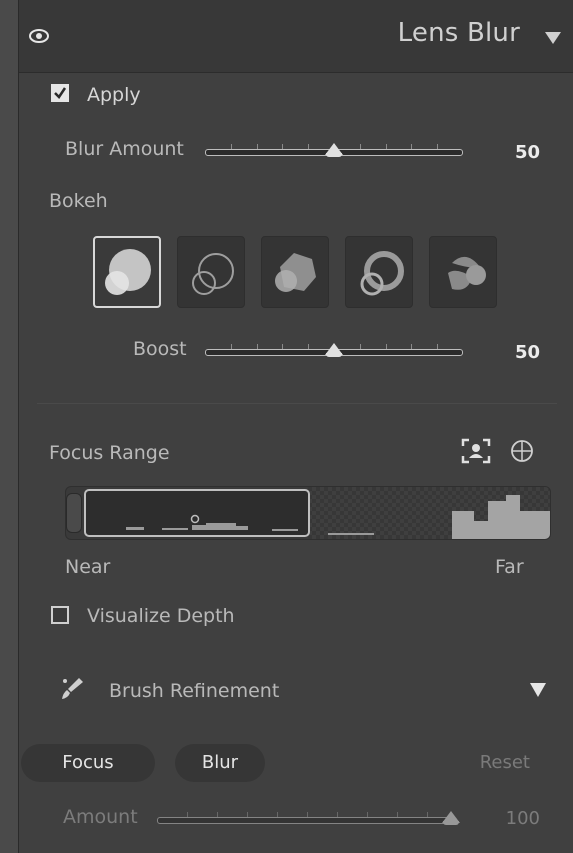  Describe the element at coordinates (379, 272) in the screenshot. I see `bokeh-cat-eye-button` at that location.